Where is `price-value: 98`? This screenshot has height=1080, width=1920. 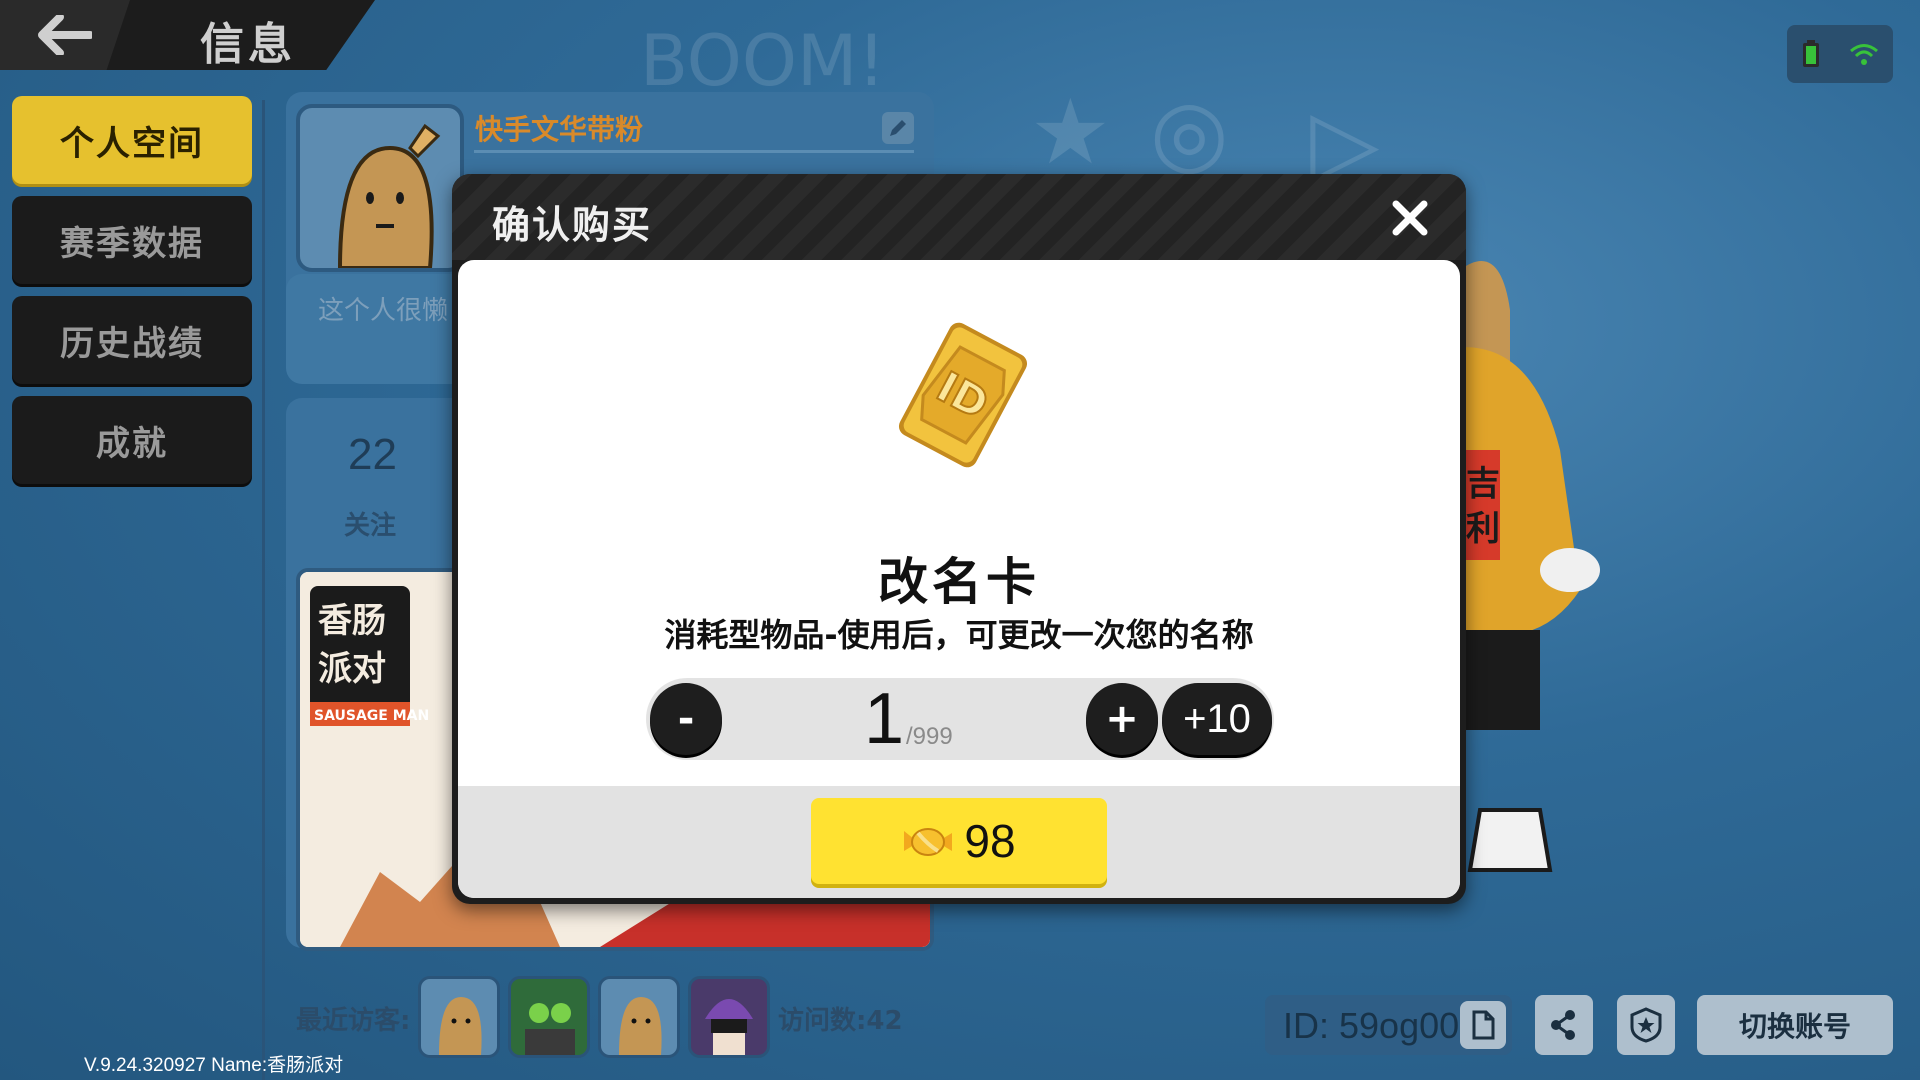
price-value: 98 is located at coordinates (990, 841).